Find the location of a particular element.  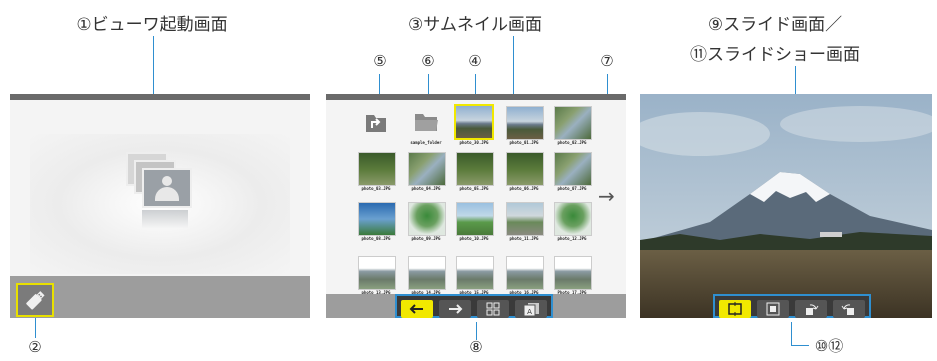

rotate-right-button is located at coordinates (811, 309).